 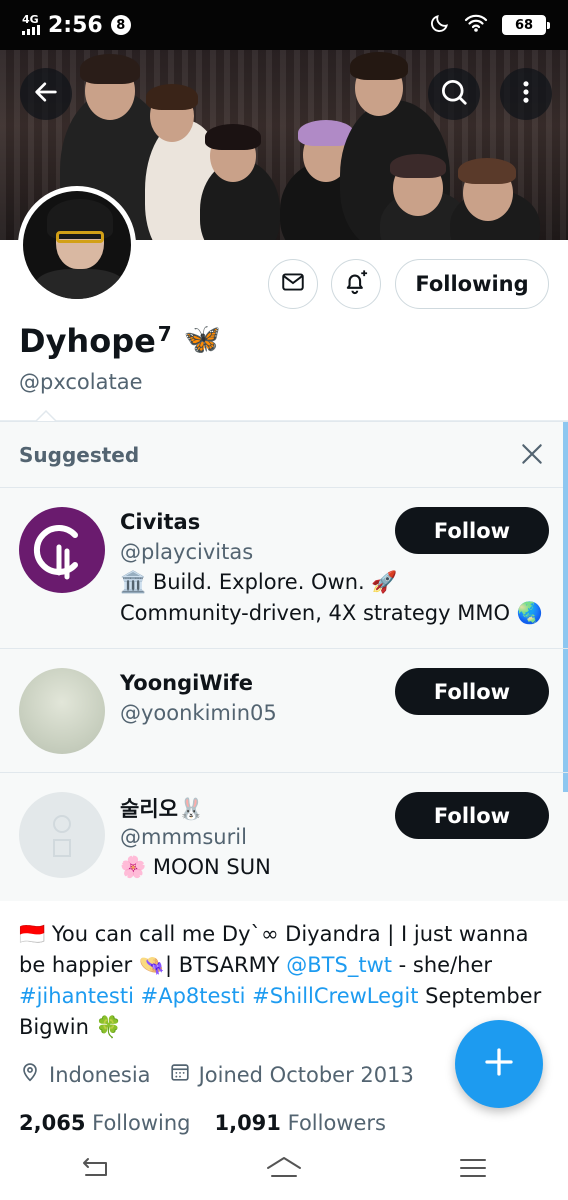 I want to click on followers-label: Followers, so click(x=336, y=1123).